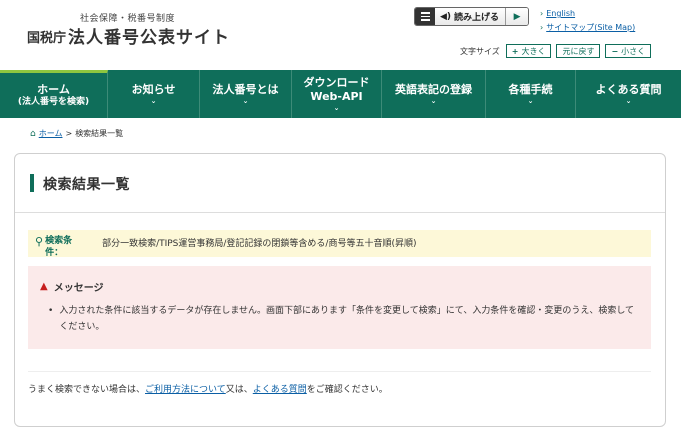 Image resolution: width=681 pixels, height=437 pixels. I want to click on nav-item-faq: よくある質問 ⌄, so click(628, 94).